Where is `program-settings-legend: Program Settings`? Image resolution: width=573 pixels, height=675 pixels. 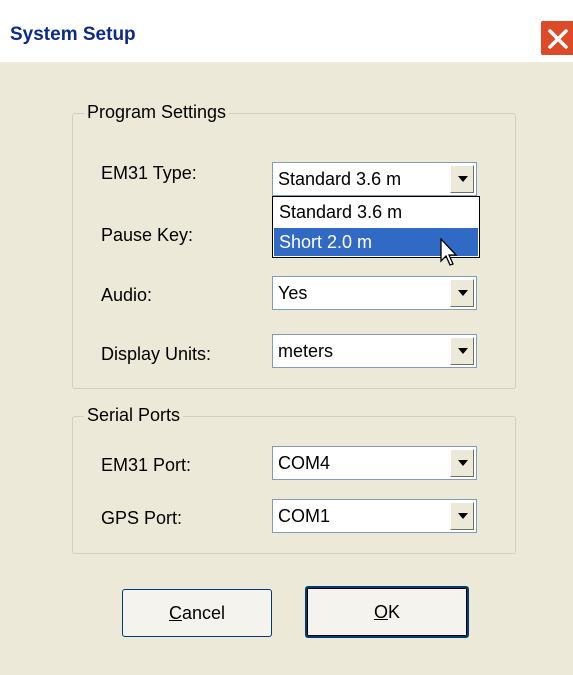
program-settings-legend: Program Settings is located at coordinates (157, 112).